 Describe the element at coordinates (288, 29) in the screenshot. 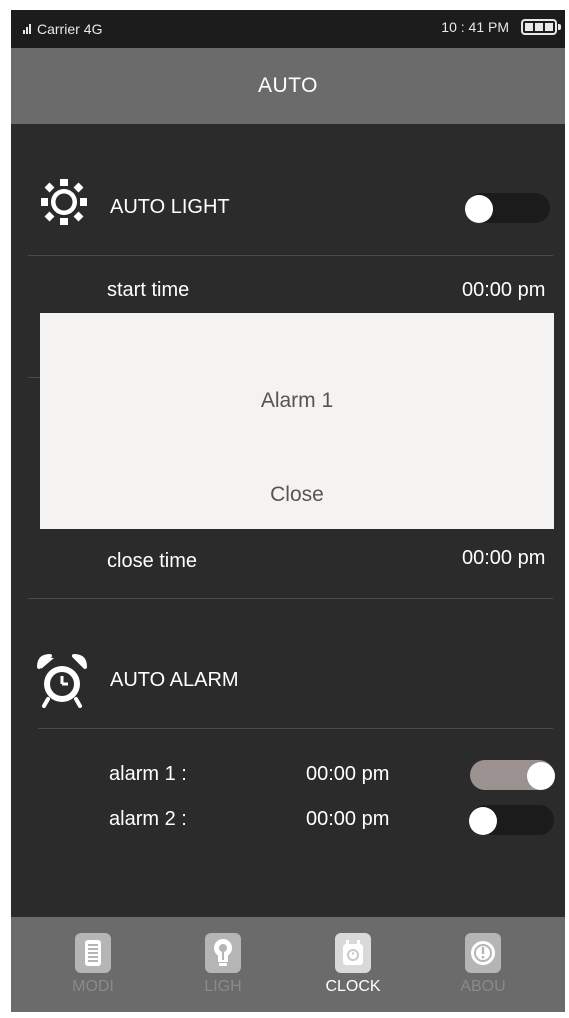

I see `status-bar: Carrier 4G 10 : 41 PM` at that location.